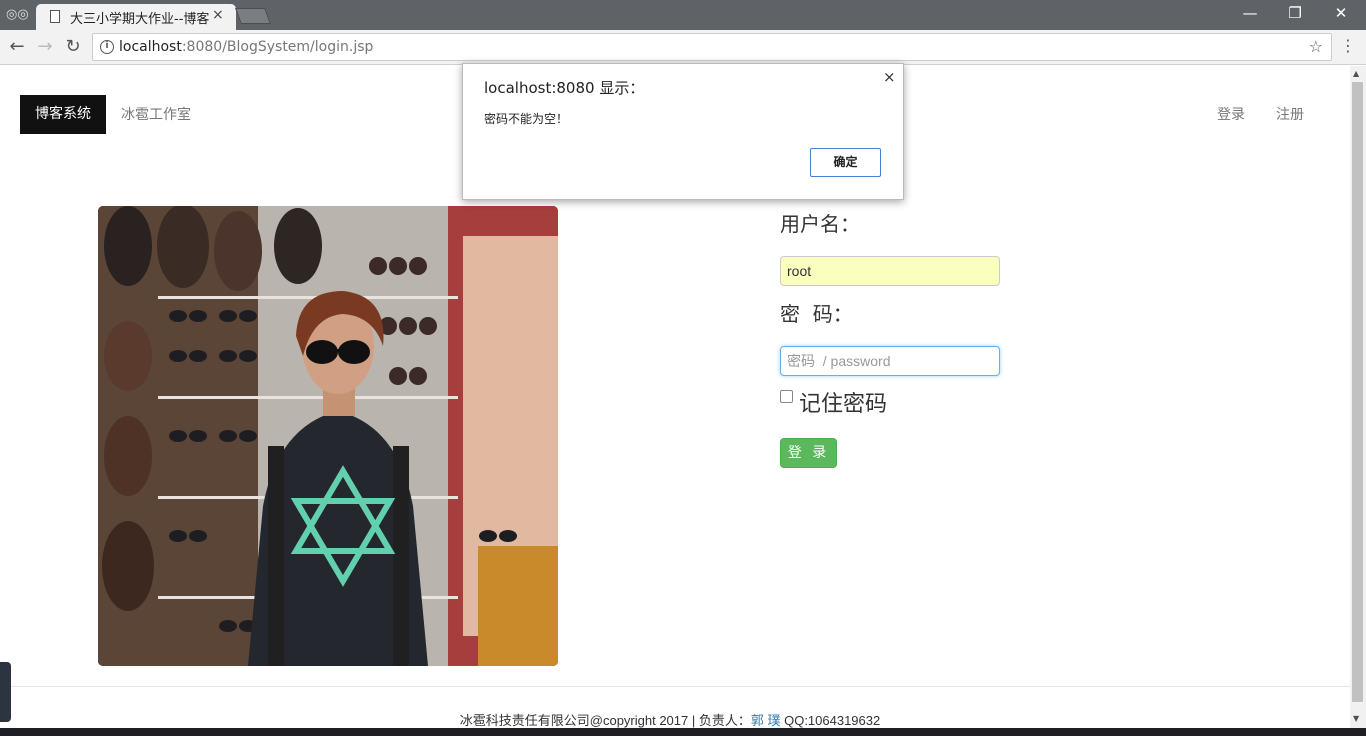 This screenshot has width=1366, height=736. I want to click on side-gadget, so click(5, 692).